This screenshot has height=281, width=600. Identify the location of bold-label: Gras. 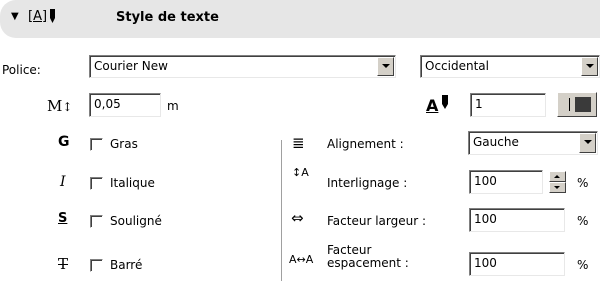
(124, 144).